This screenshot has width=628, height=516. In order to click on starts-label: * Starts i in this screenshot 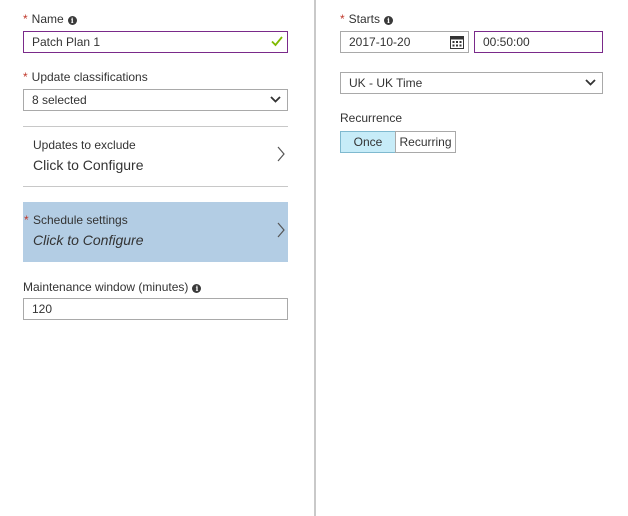, I will do `click(367, 19)`.